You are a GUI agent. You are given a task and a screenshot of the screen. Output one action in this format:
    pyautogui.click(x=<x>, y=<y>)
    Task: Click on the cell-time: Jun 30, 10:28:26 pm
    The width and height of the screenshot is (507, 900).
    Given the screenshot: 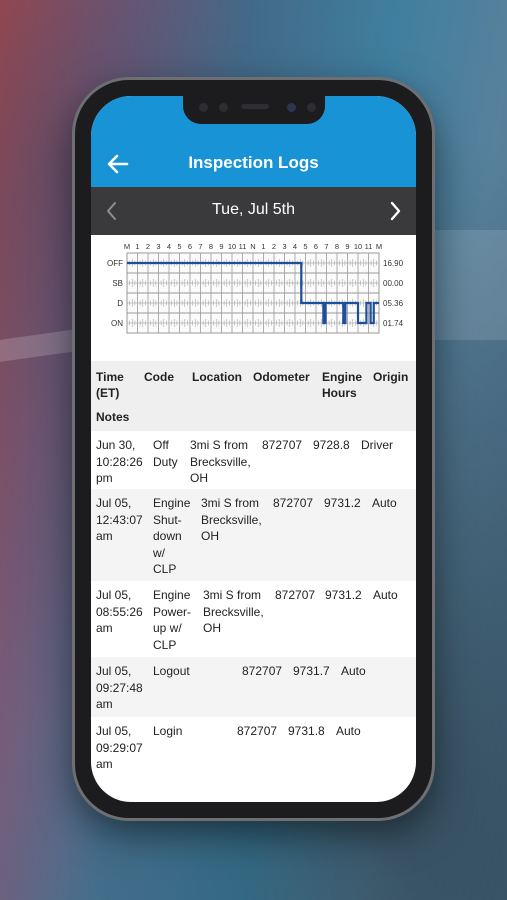 What is the action you would take?
    pyautogui.click(x=119, y=462)
    